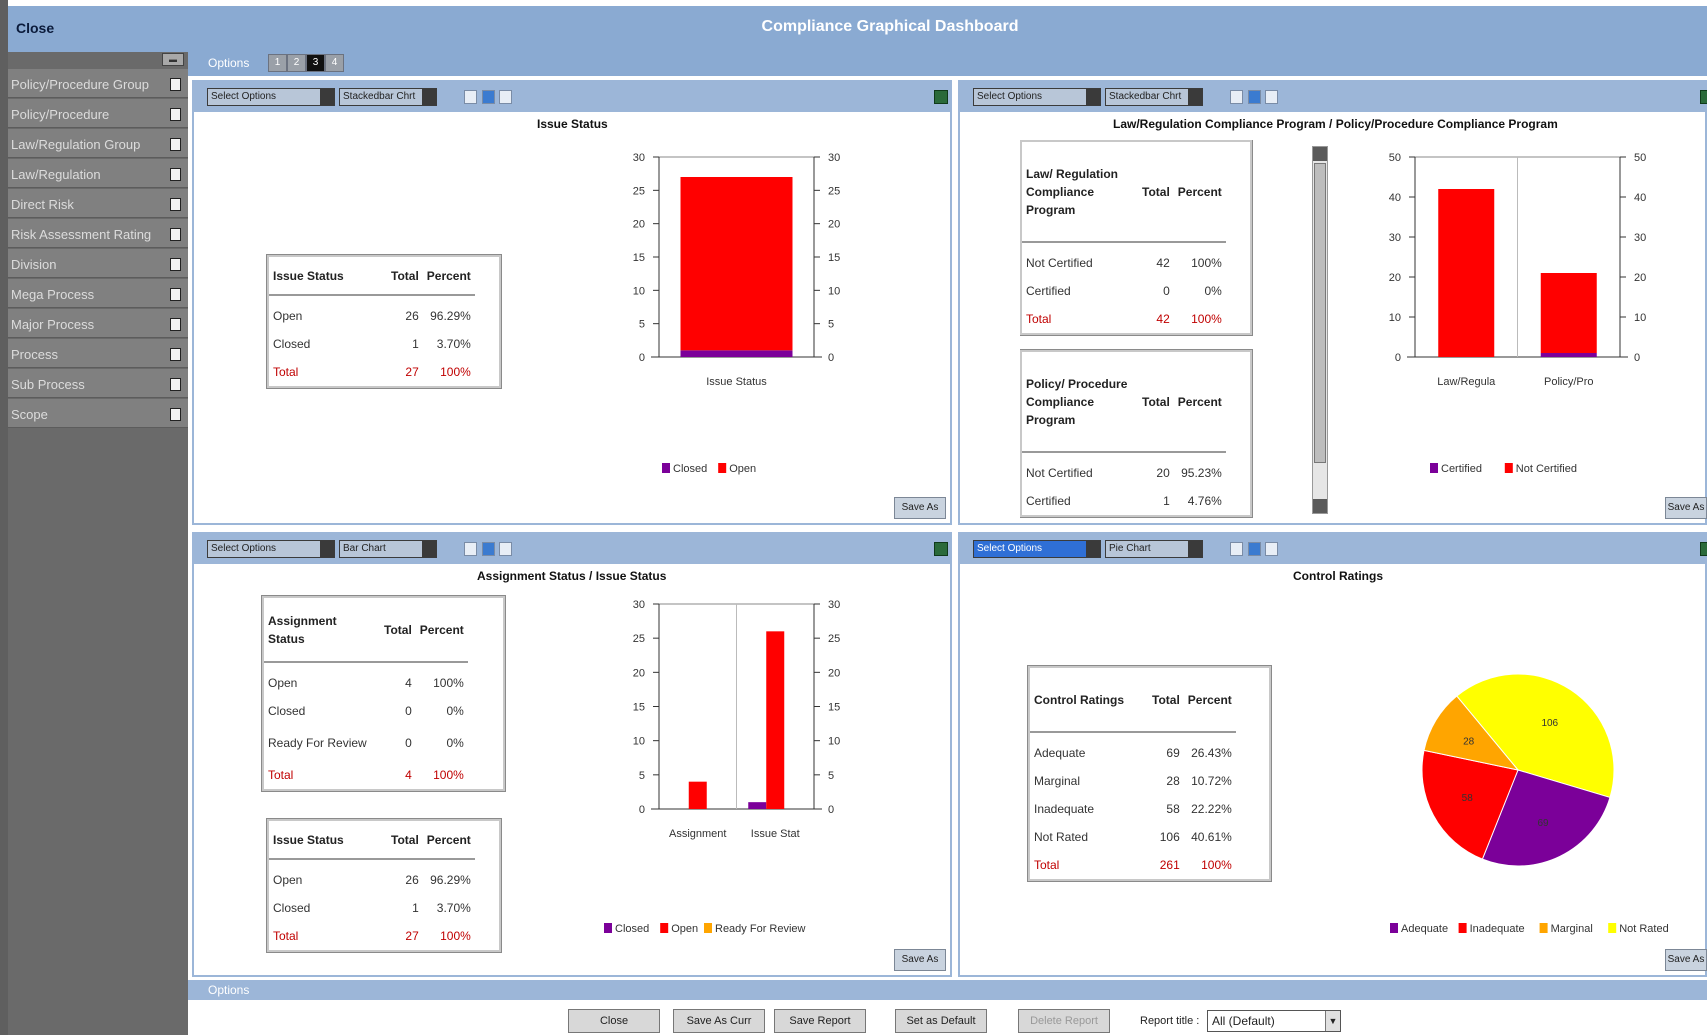 This screenshot has width=1707, height=1035. I want to click on y-tick-label: 10, so click(639, 742).